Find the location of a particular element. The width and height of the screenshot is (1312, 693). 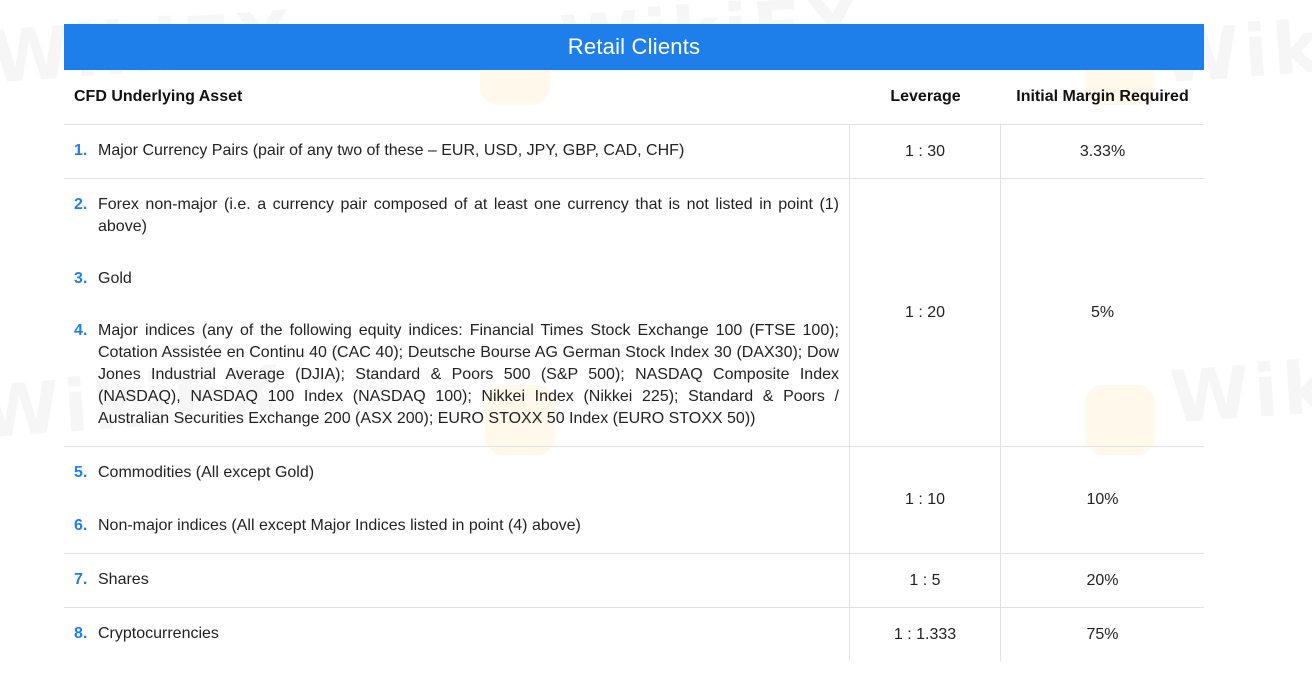

item-number: 4. is located at coordinates (81, 330).